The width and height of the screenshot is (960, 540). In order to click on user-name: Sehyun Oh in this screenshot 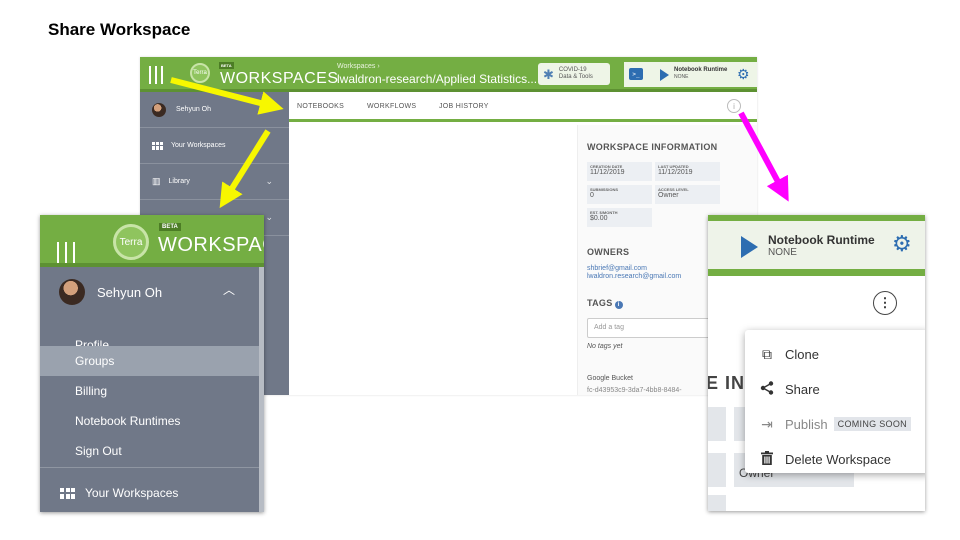, I will do `click(130, 292)`.